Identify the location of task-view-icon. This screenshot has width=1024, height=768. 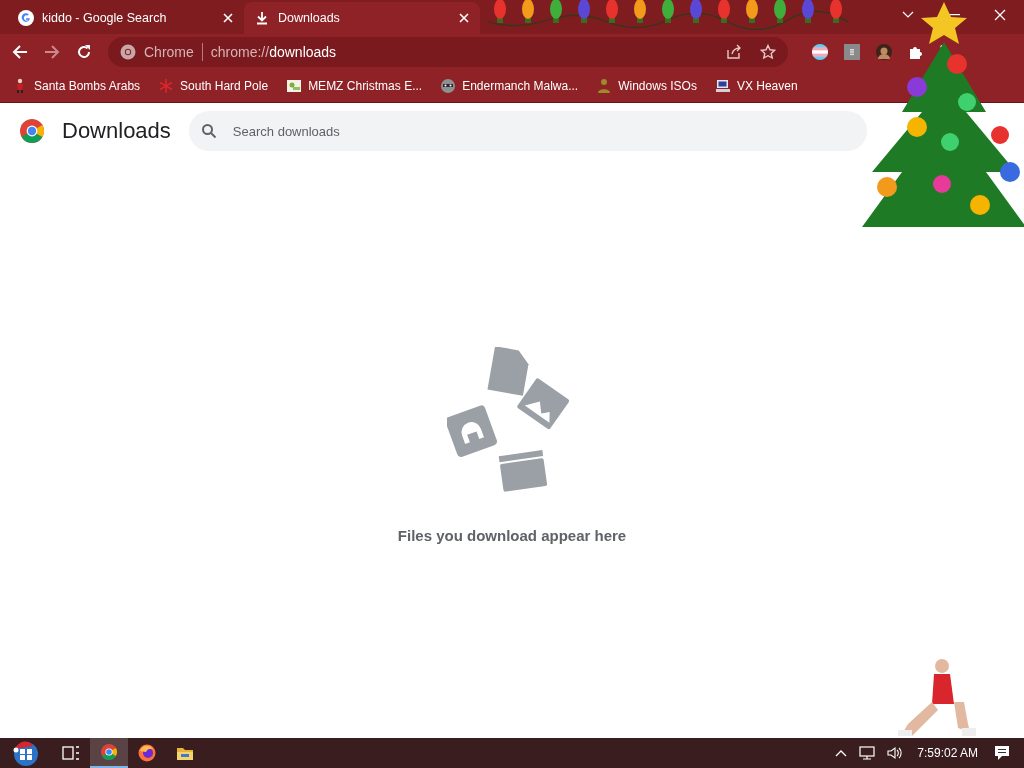
(71, 753).